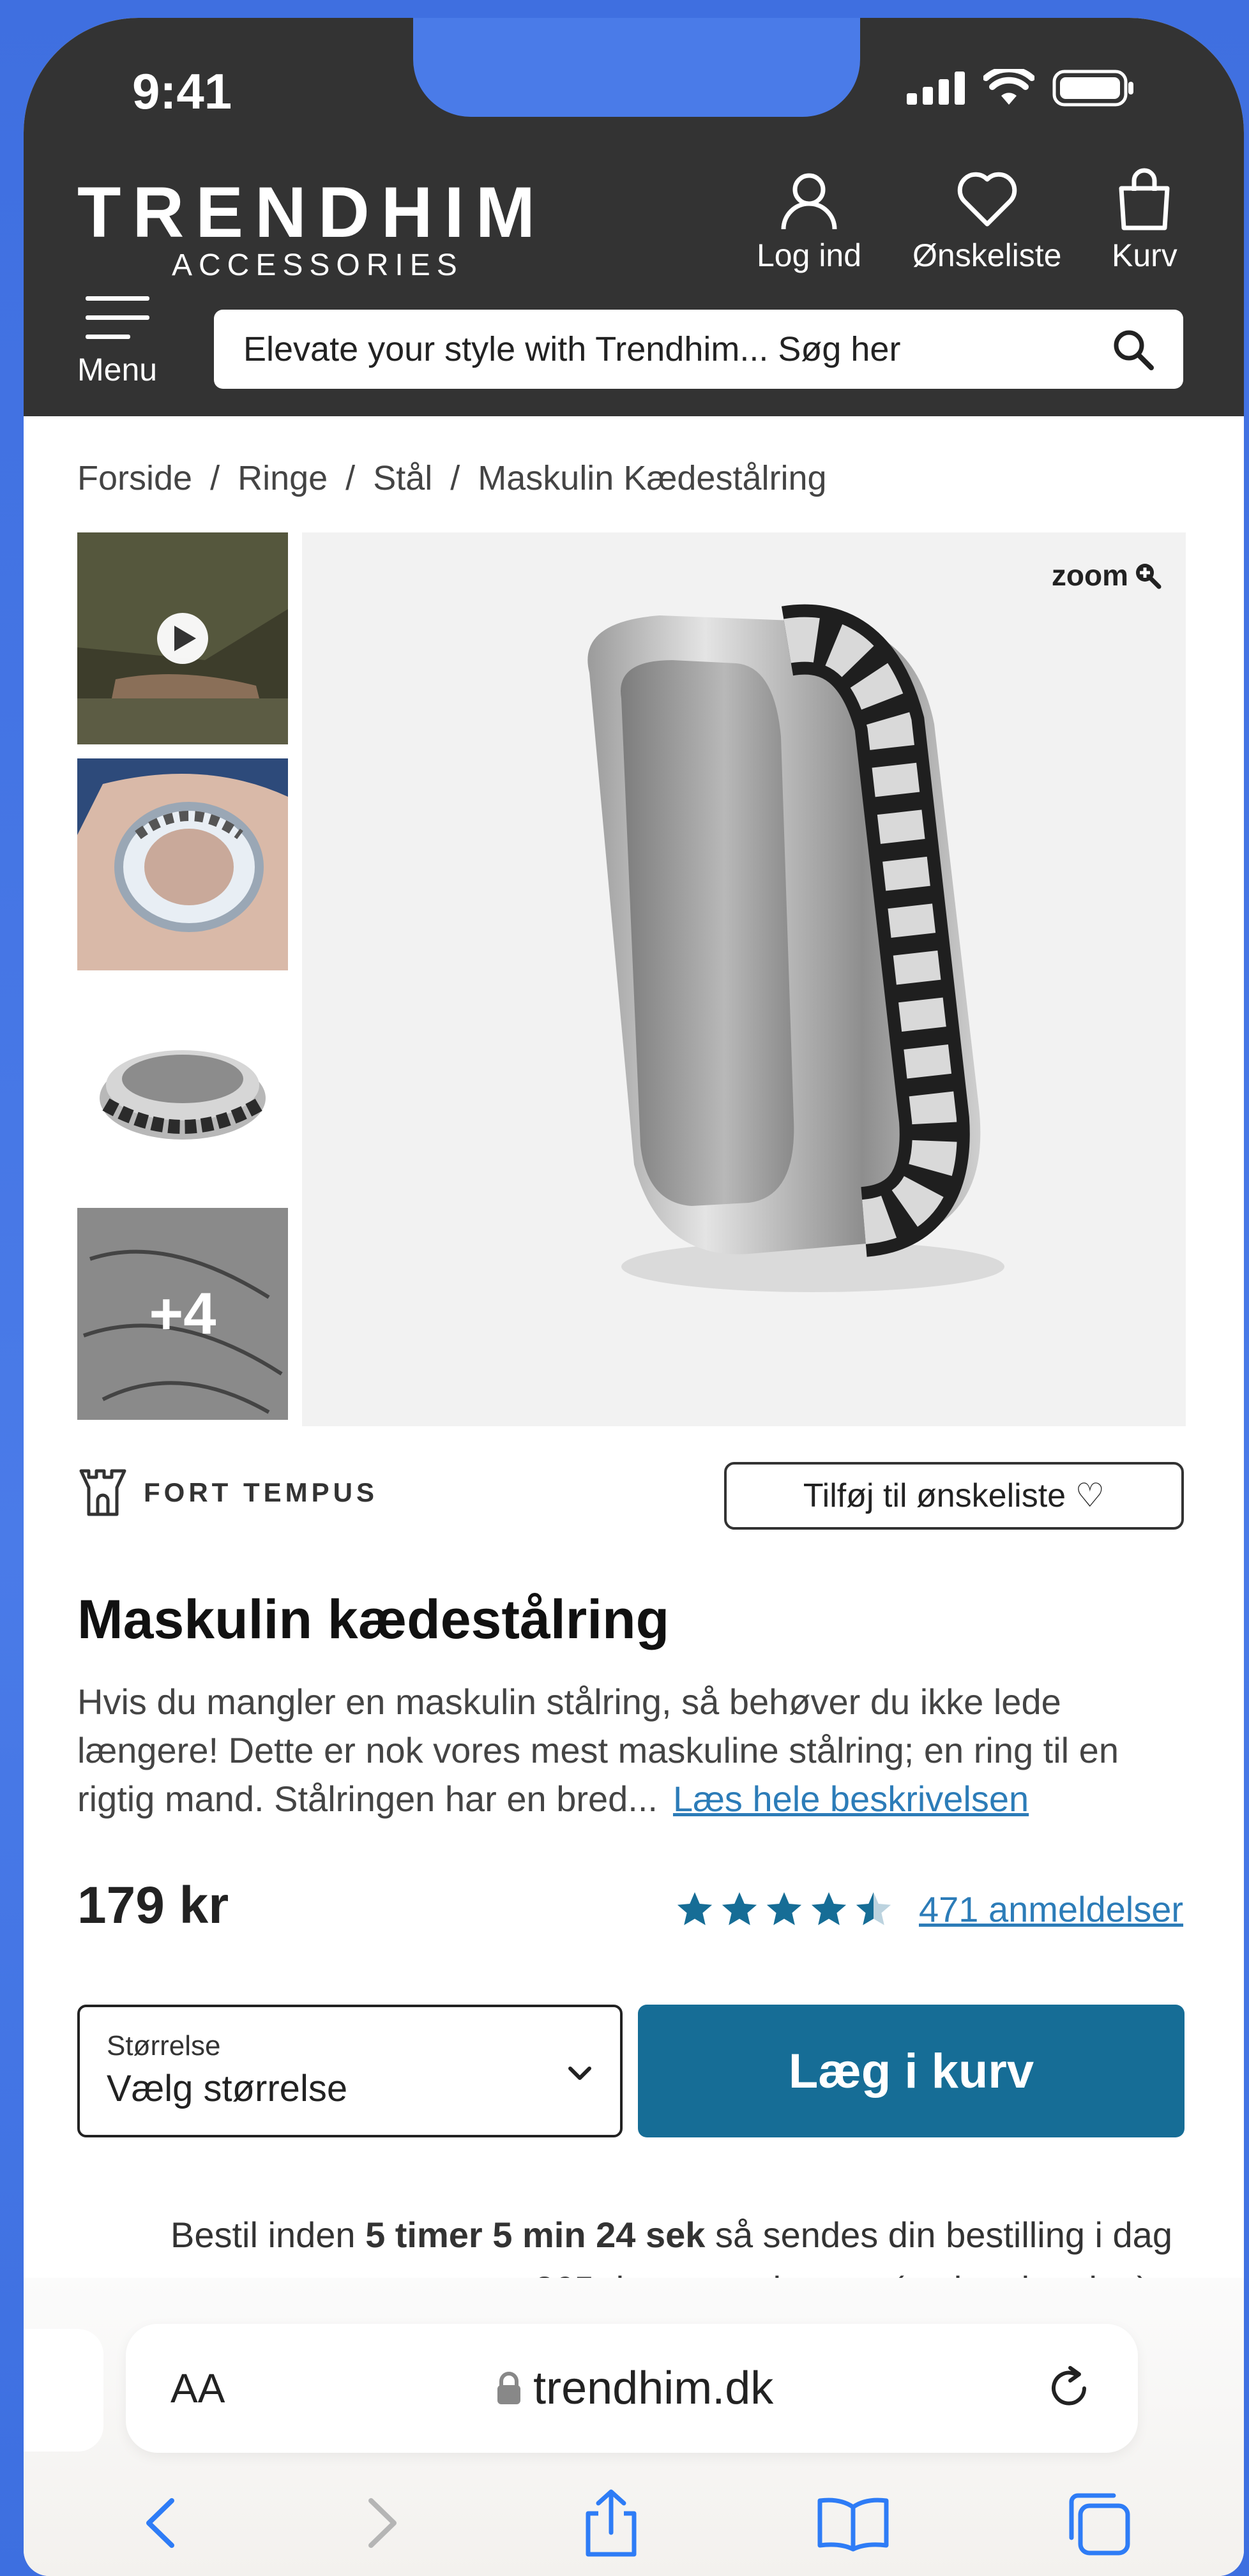  I want to click on tabs-icon, so click(1098, 2523).